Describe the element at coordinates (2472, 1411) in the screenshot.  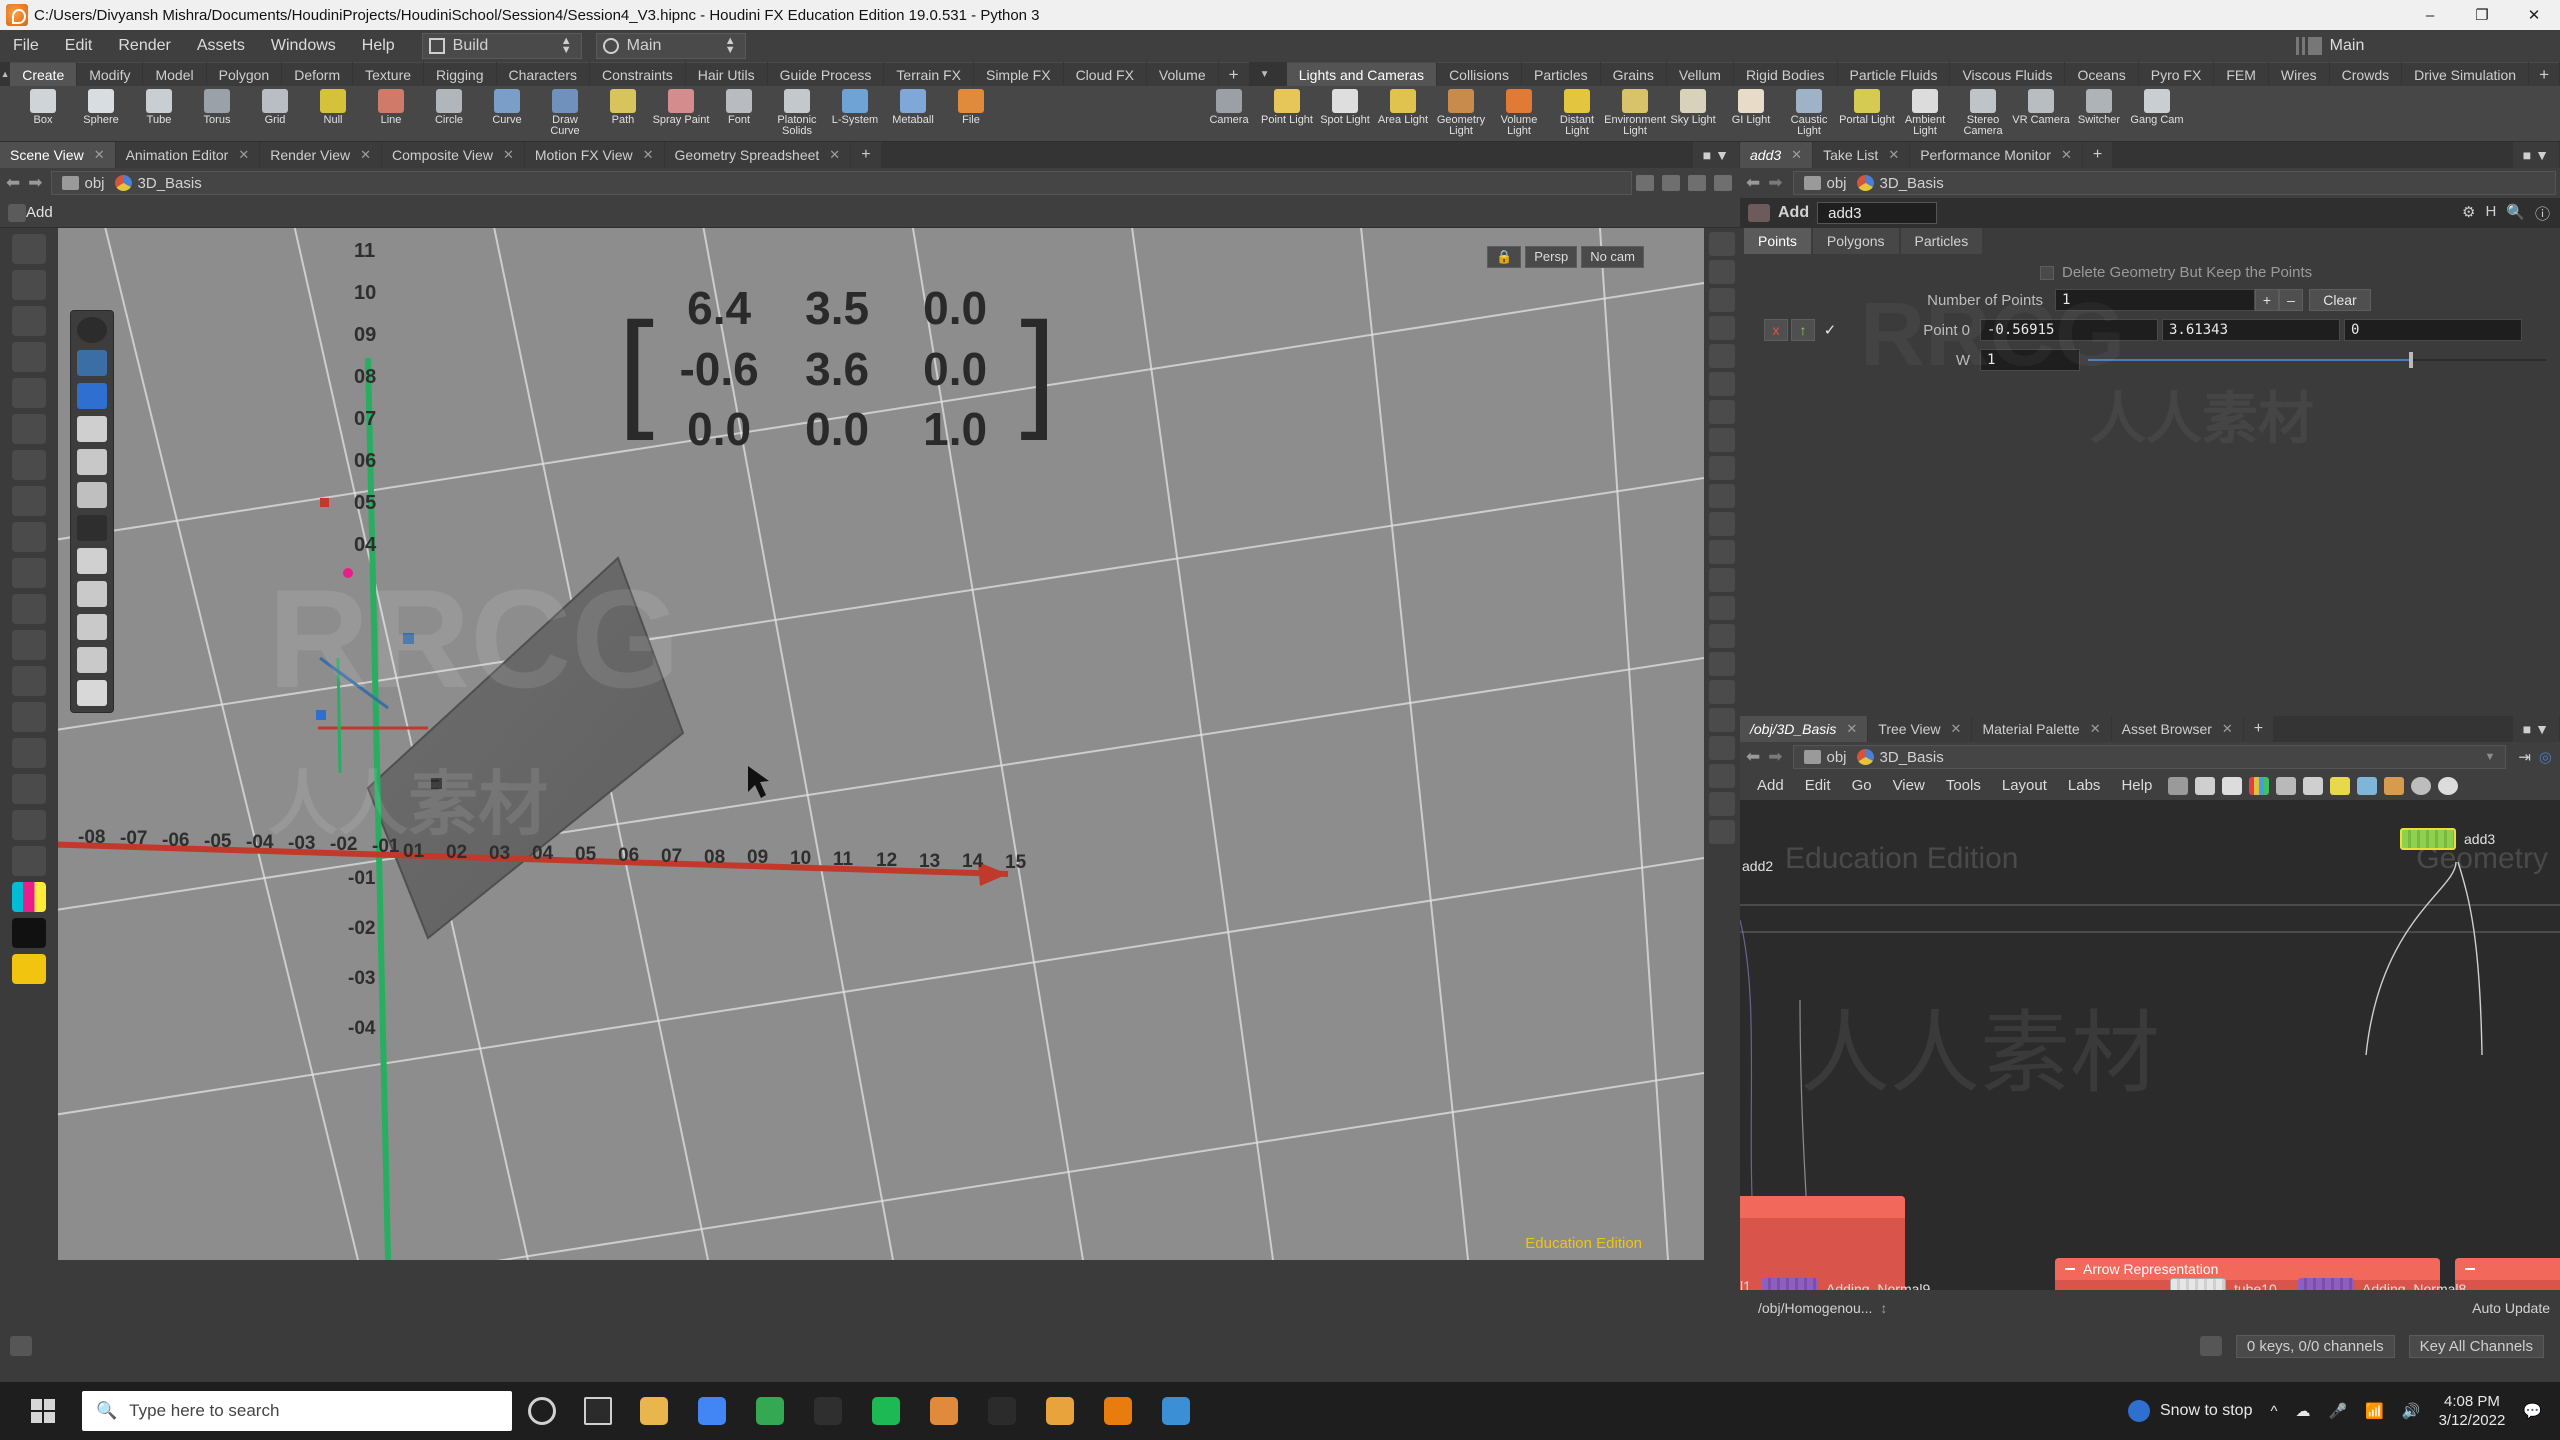
I see `taskbar-clock: 4:08 PM 3/12/2022` at that location.